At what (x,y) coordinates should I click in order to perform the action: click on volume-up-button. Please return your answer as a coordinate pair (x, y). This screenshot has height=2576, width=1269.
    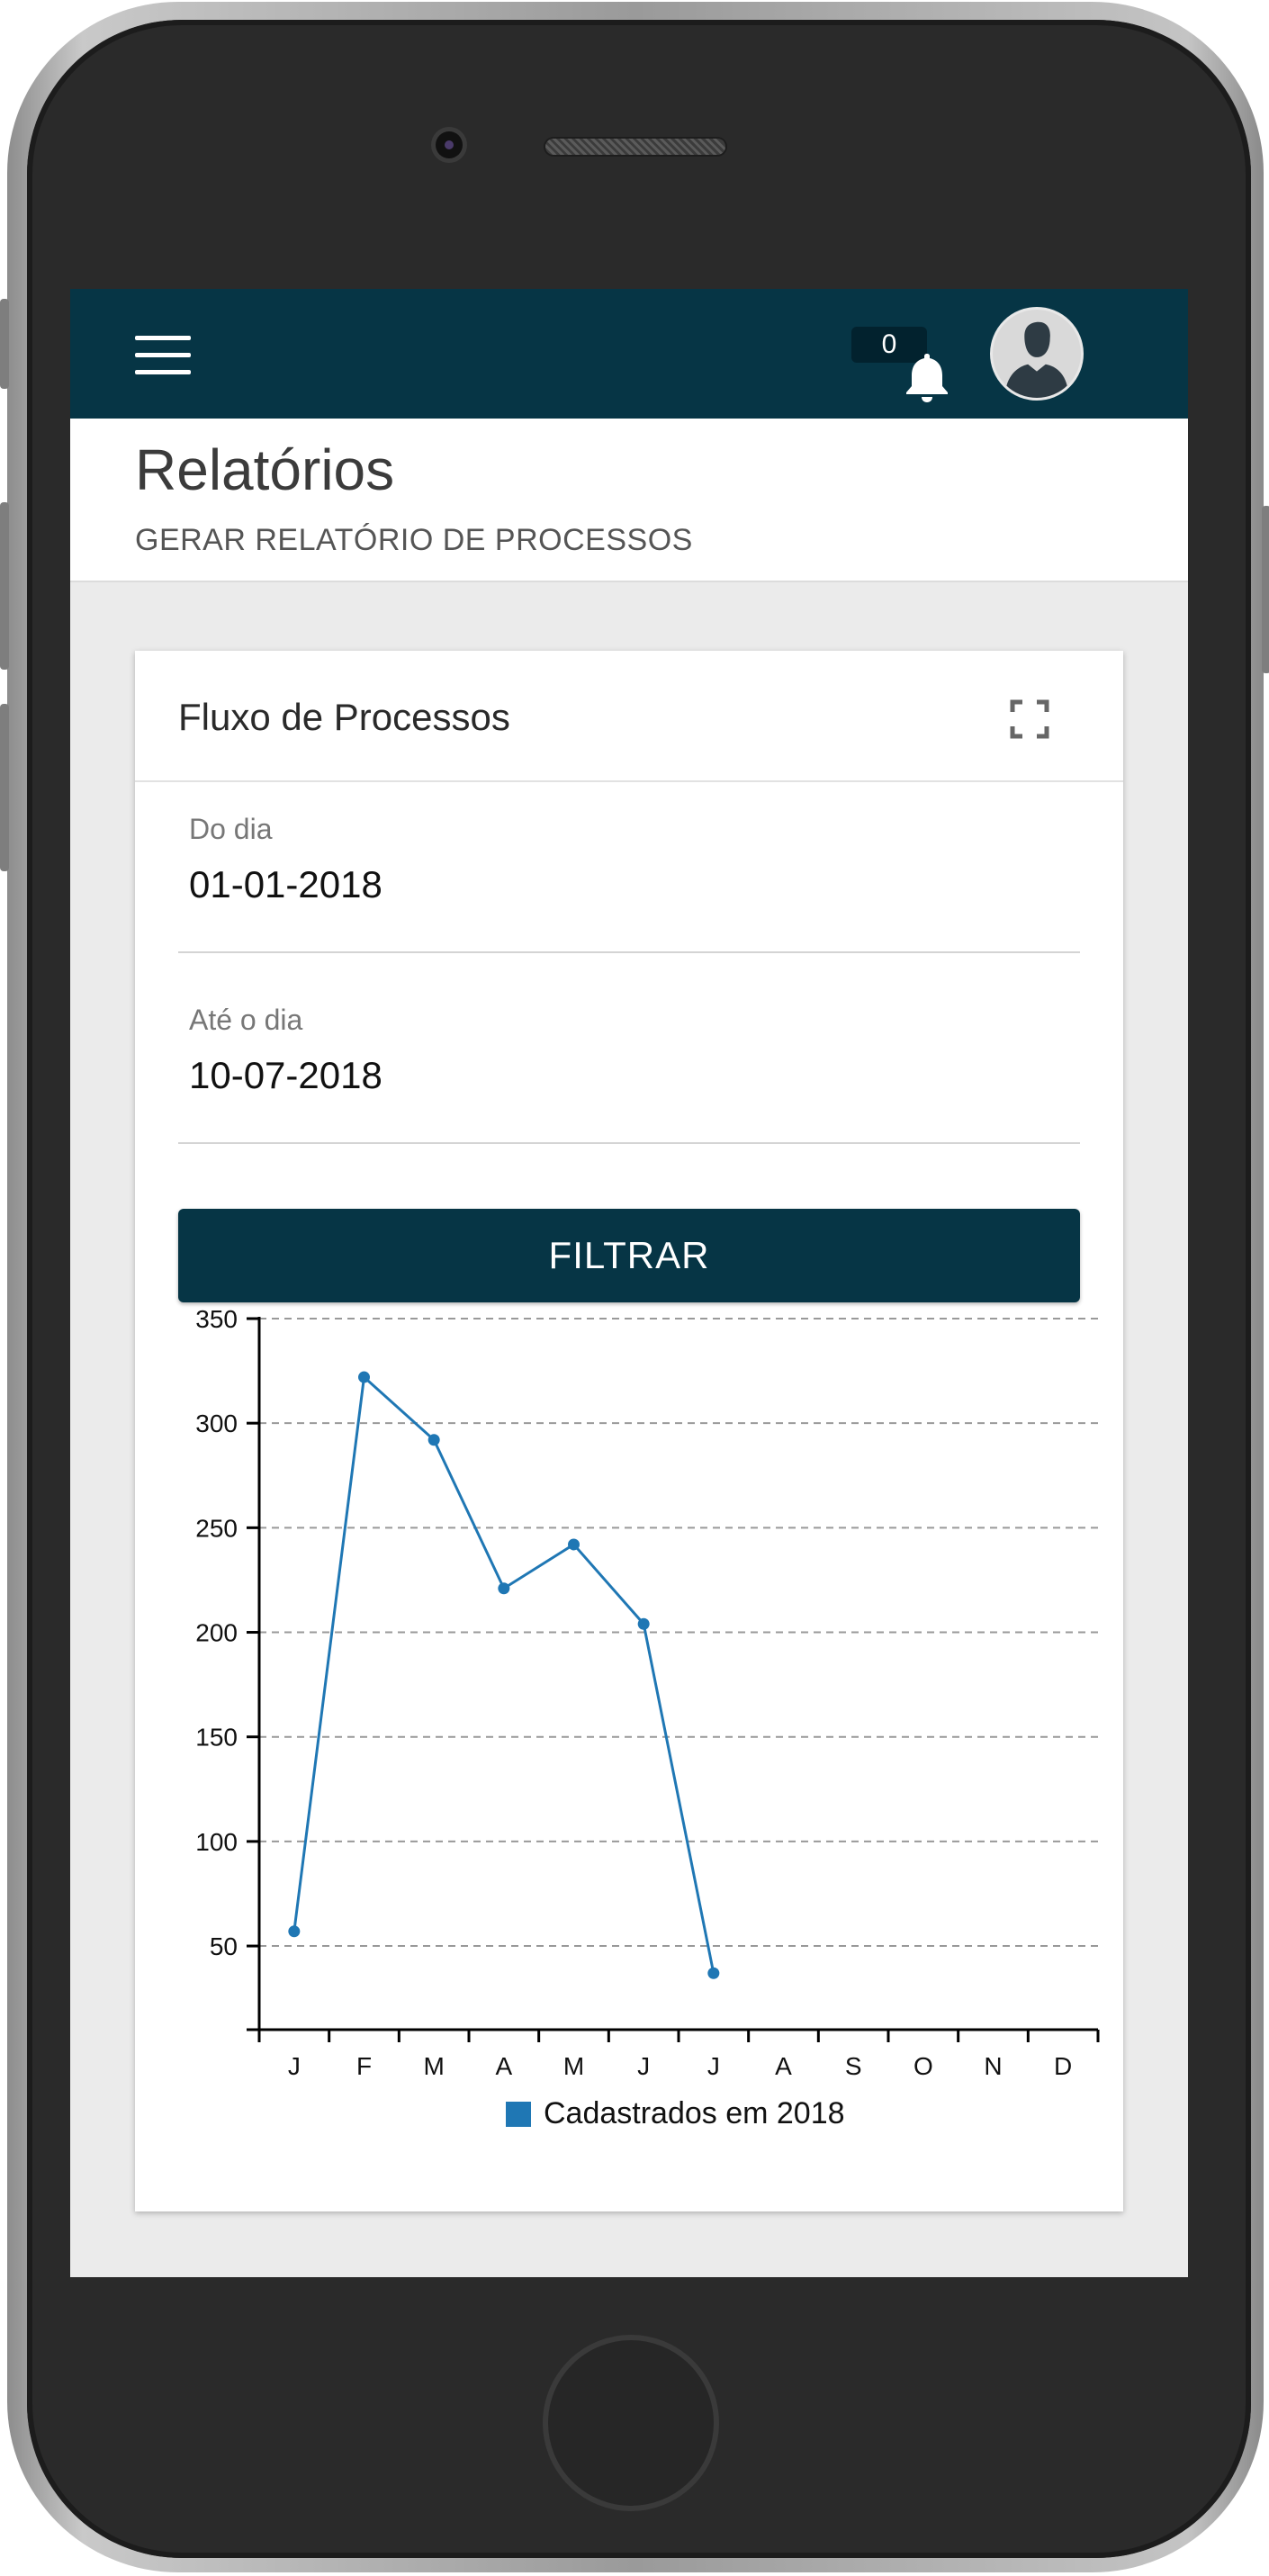
    Looking at the image, I should click on (4, 586).